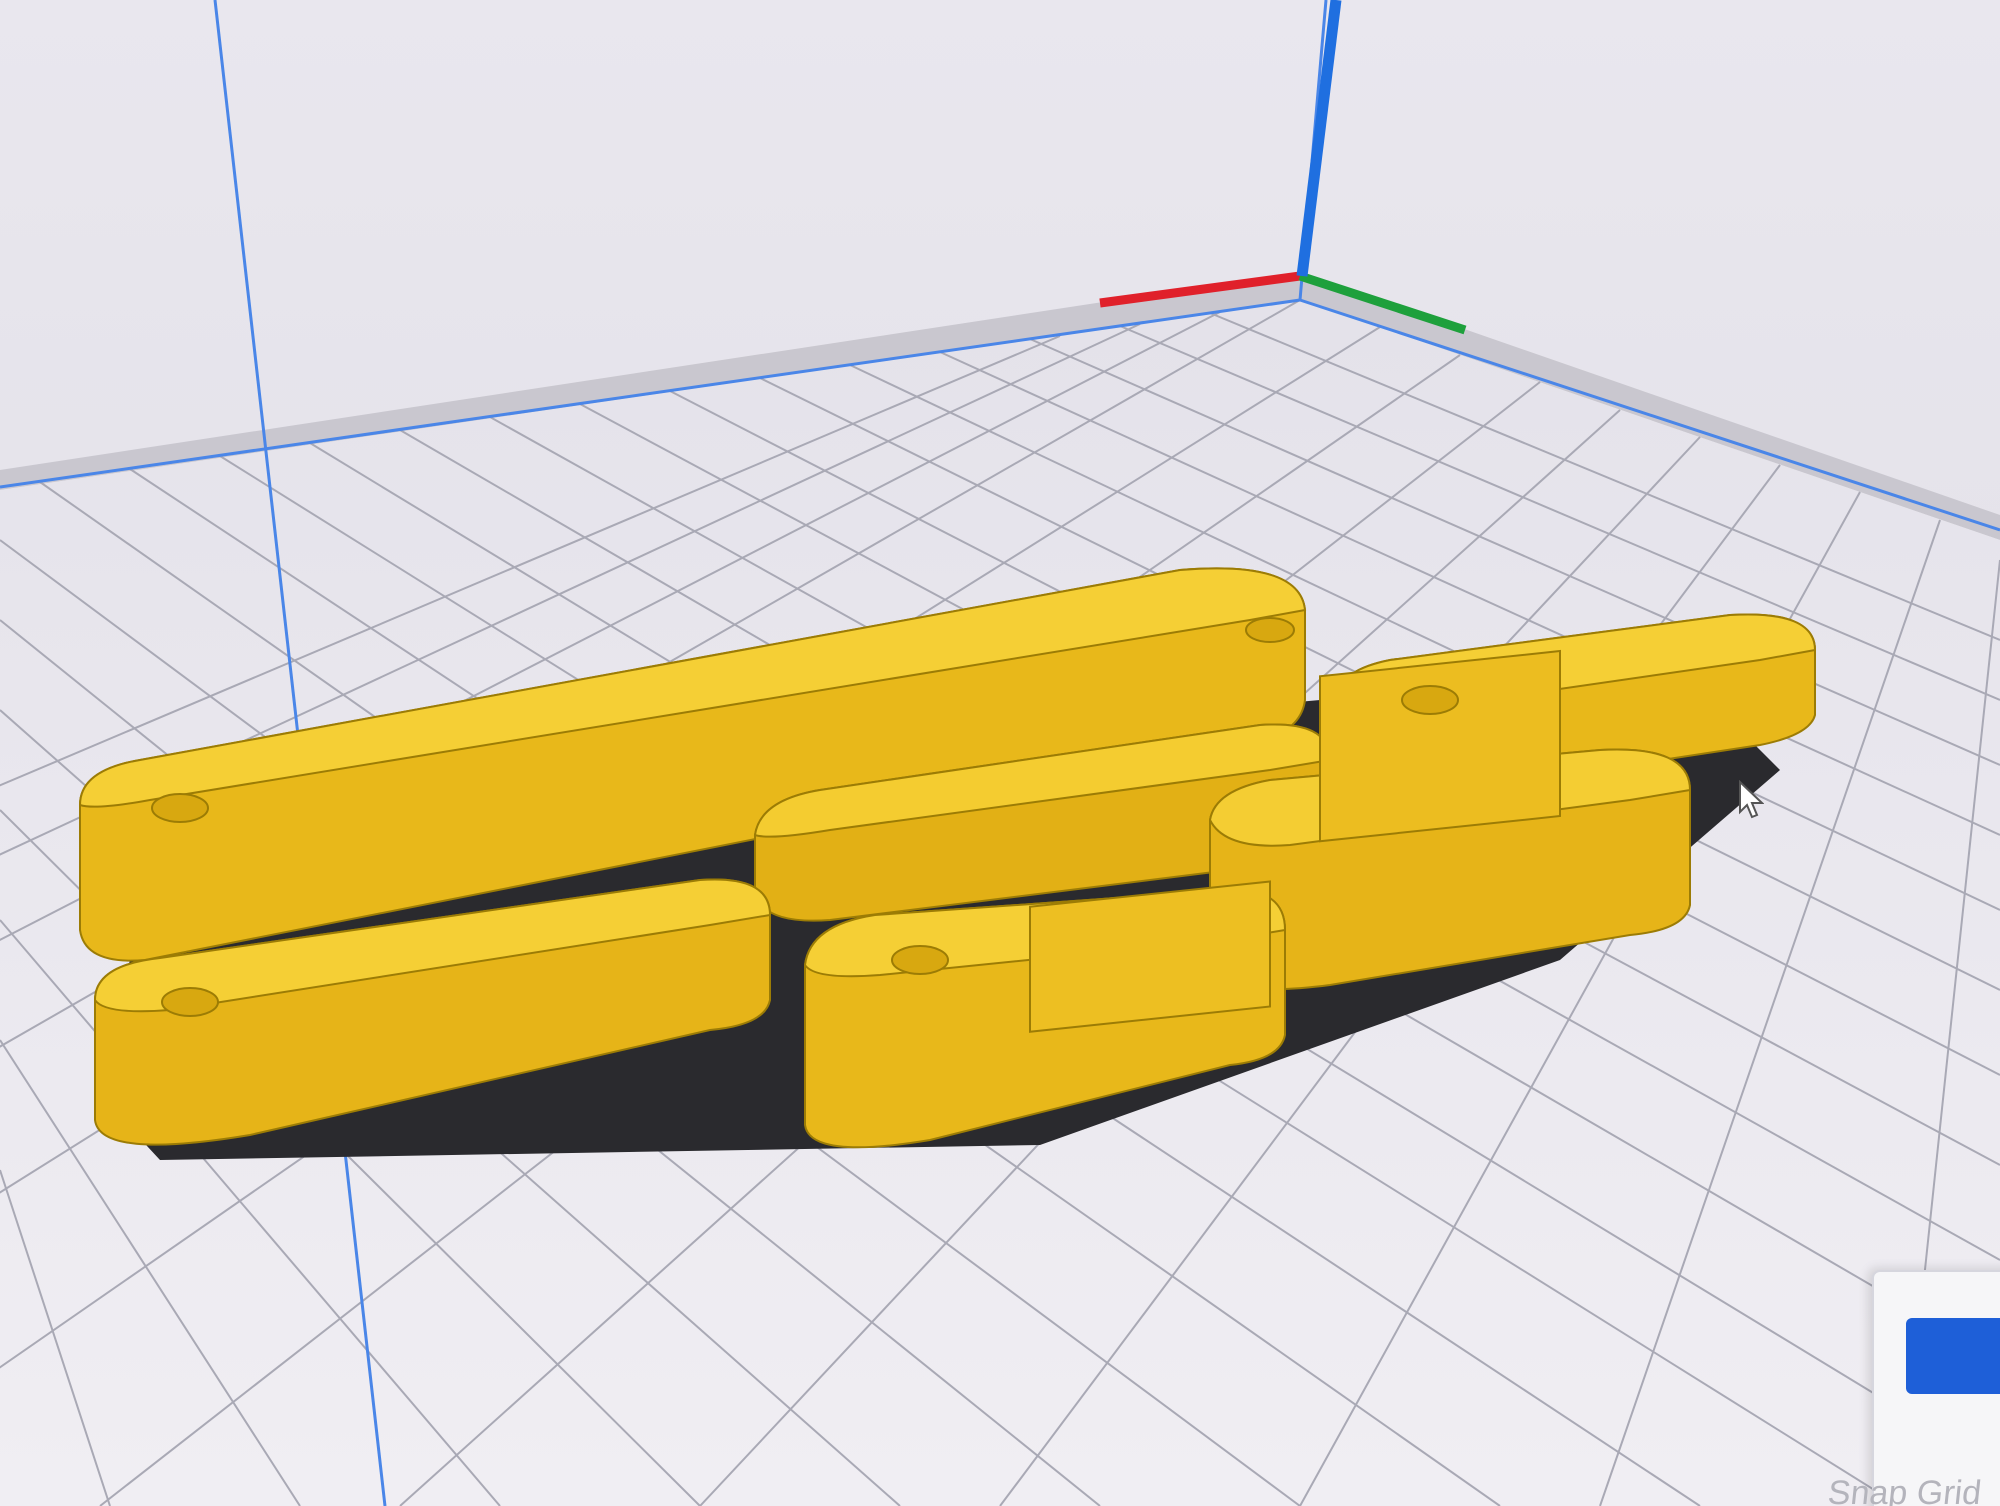 The image size is (2000, 1506). Describe the element at coordinates (1905, 1490) in the screenshot. I see `snap-grid-label: Snap Grid` at that location.